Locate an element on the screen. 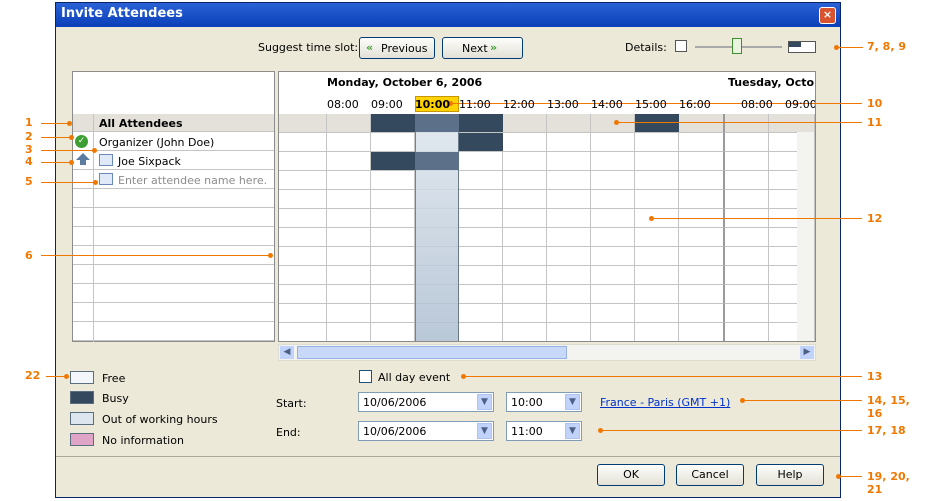 This screenshot has width=928, height=501. scroll-thumb is located at coordinates (432, 352).